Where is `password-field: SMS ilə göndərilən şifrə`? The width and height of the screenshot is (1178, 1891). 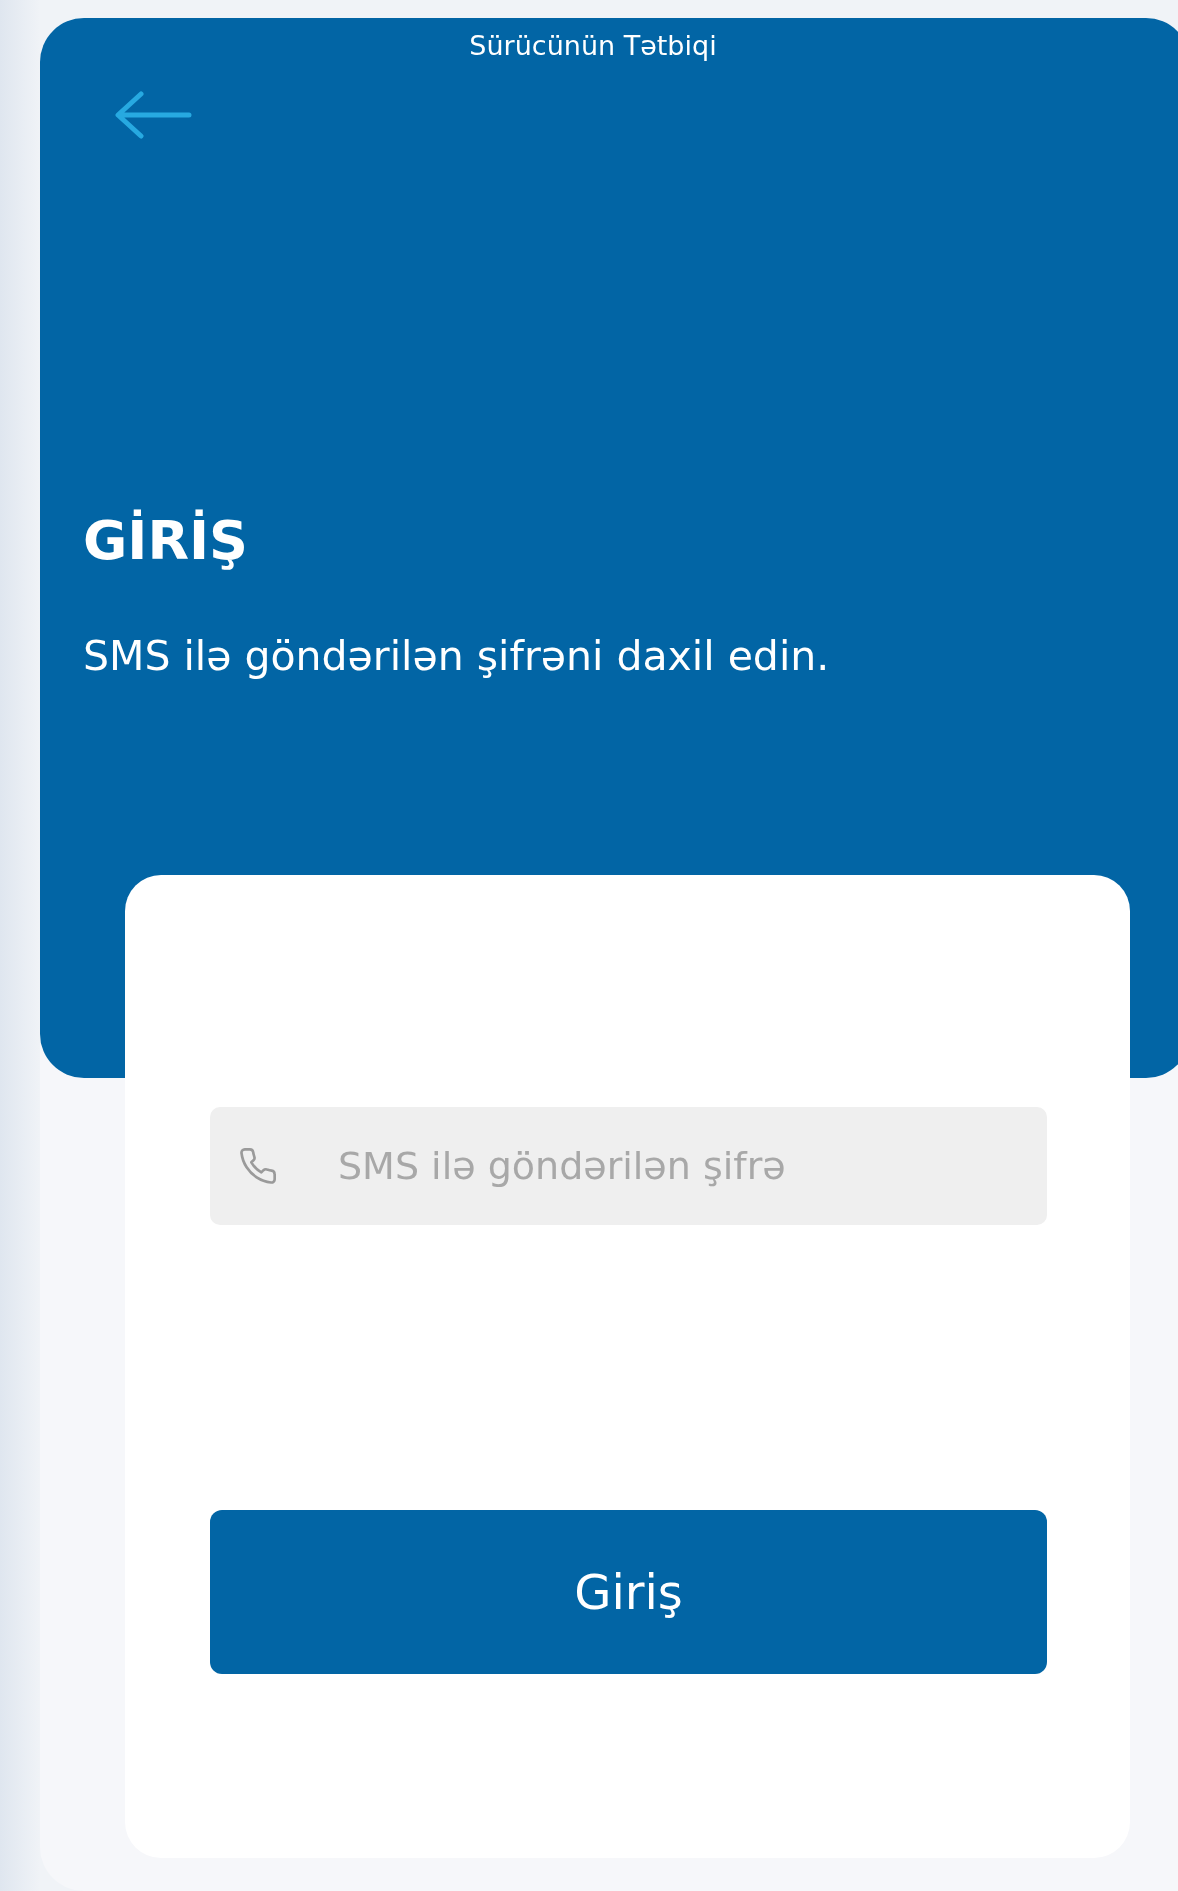 password-field: SMS ilə göndərilən şifrə is located at coordinates (628, 1166).